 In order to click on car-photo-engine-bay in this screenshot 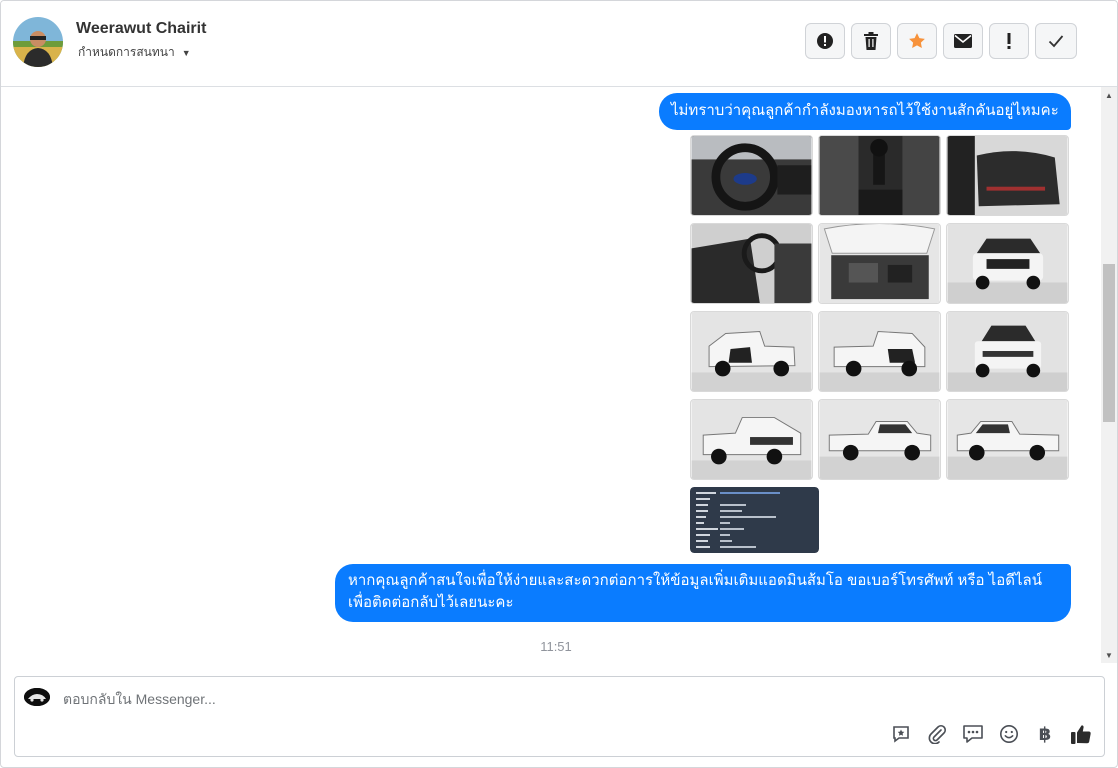, I will do `click(879, 263)`.